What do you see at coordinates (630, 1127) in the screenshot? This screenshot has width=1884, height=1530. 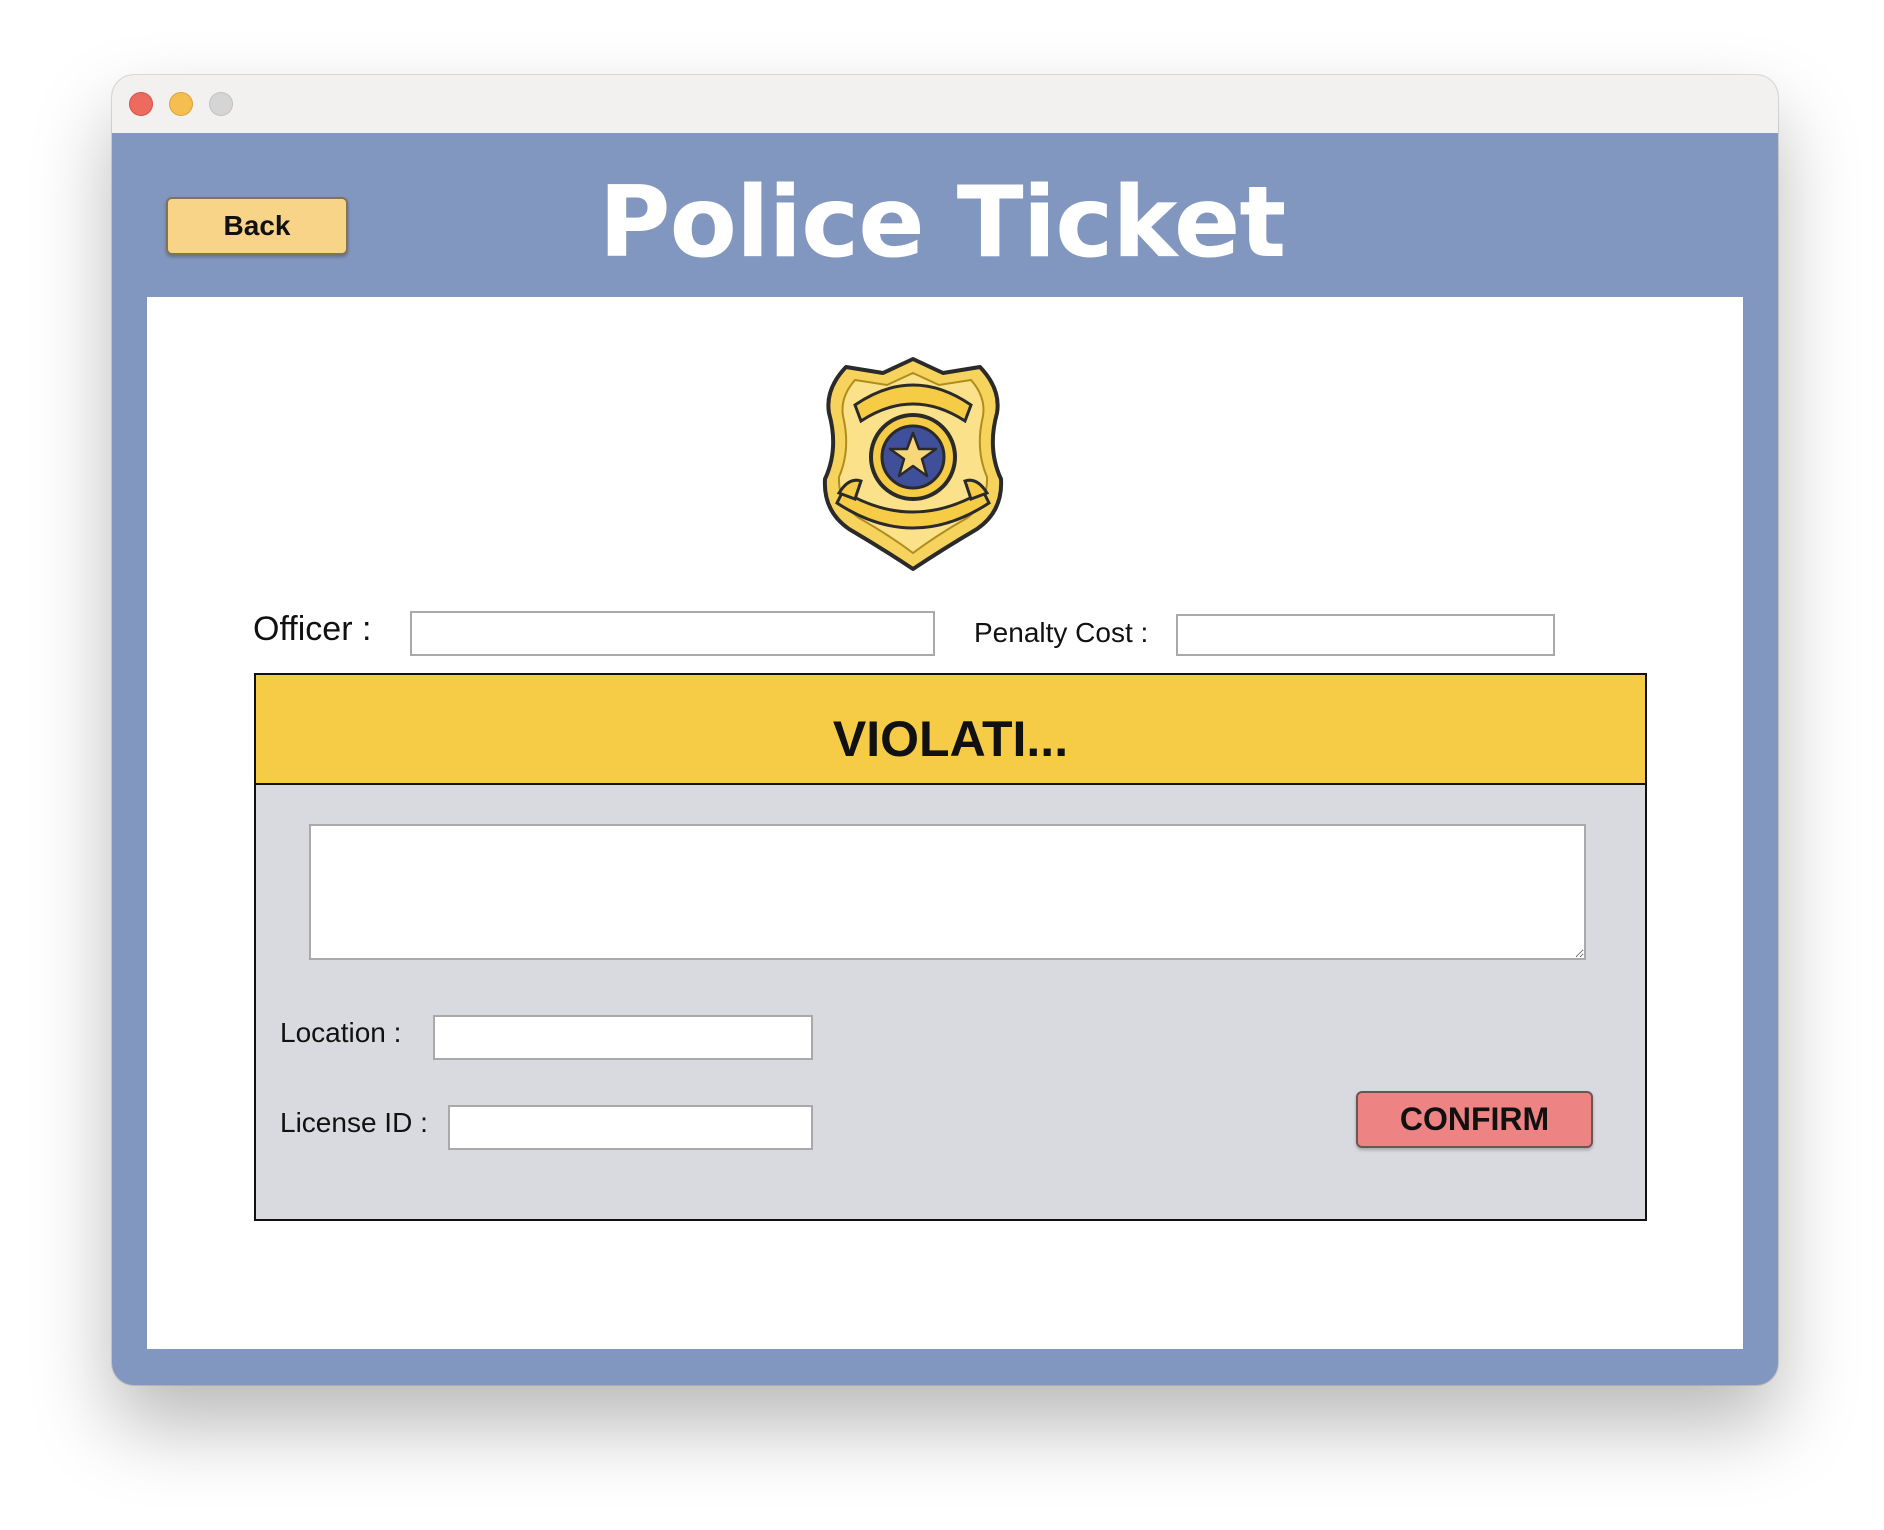 I see `license-id-input` at bounding box center [630, 1127].